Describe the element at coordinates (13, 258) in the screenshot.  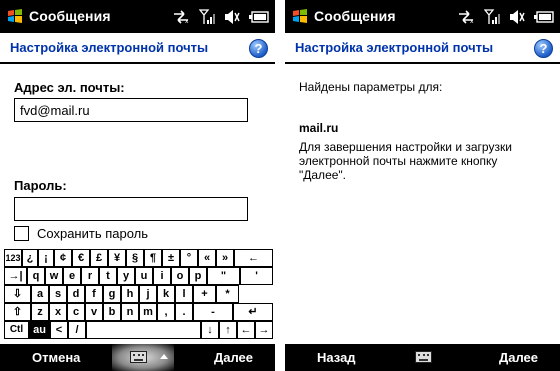
I see `kb-key-123: 123` at that location.